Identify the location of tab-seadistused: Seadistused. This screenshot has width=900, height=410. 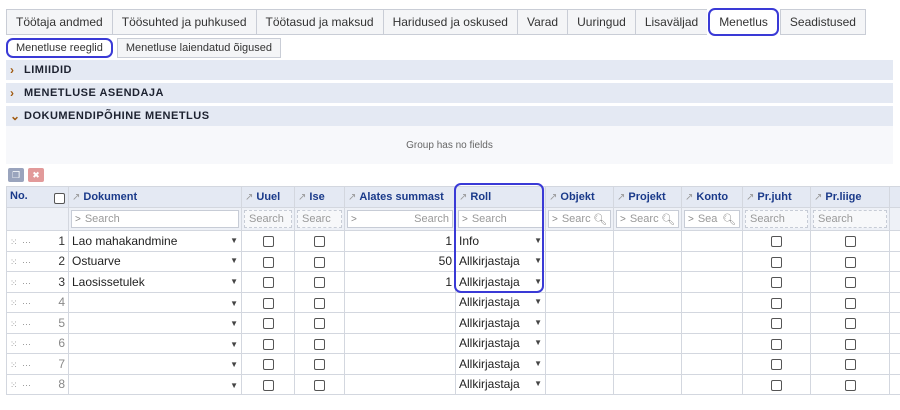
(822, 22).